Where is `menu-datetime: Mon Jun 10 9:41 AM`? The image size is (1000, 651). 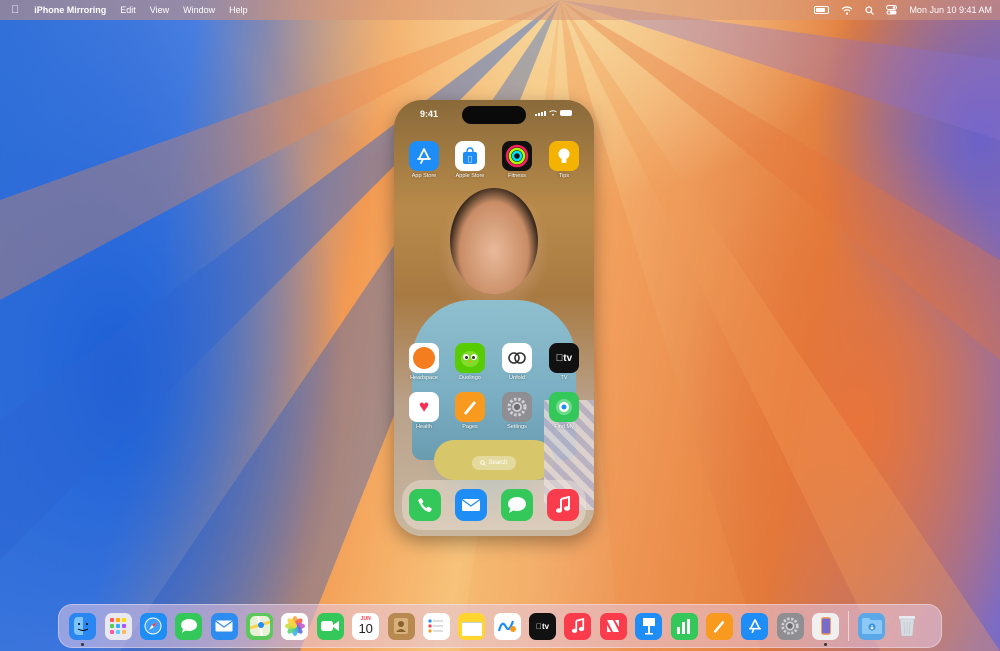
menu-datetime: Mon Jun 10 9:41 AM is located at coordinates (950, 10).